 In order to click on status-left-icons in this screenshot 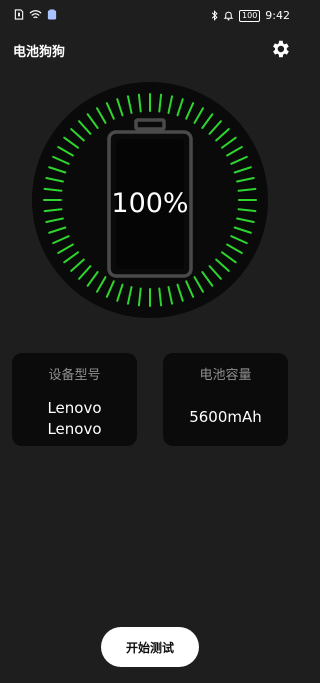, I will do `click(35, 14)`.